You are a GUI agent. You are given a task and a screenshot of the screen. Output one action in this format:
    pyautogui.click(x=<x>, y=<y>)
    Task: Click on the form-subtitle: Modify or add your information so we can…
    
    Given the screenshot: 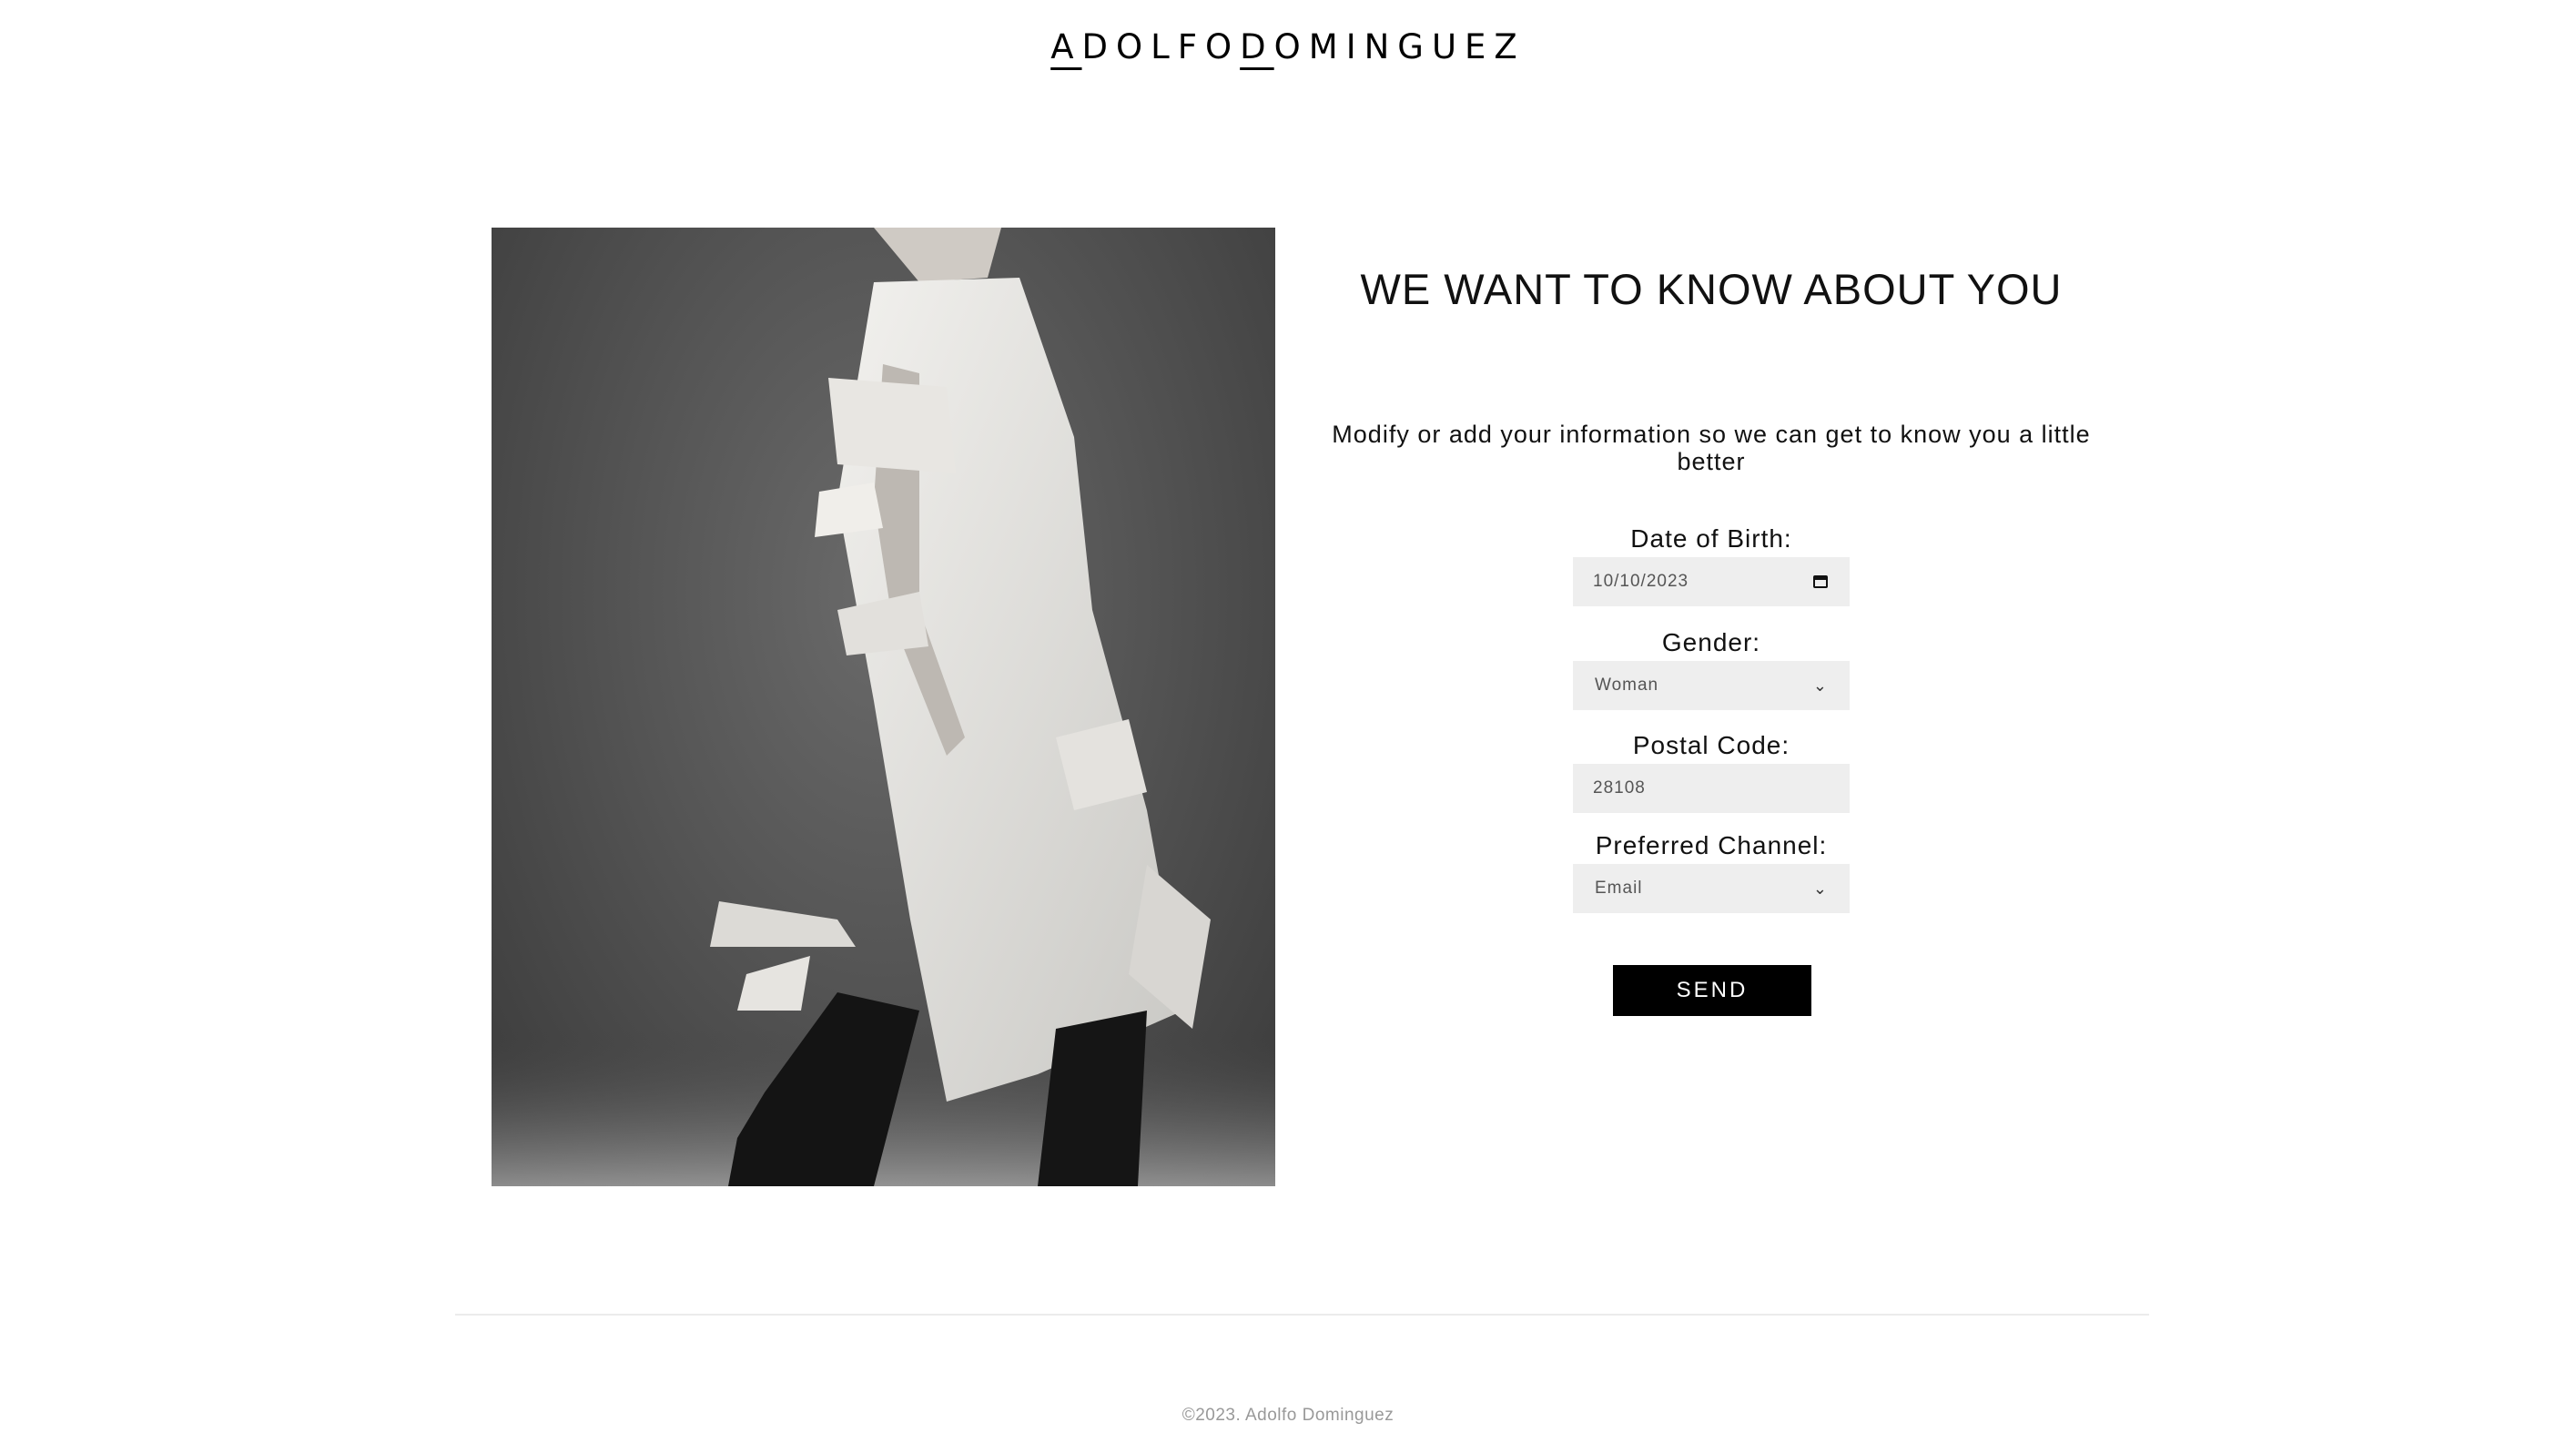 What is the action you would take?
    pyautogui.click(x=1711, y=448)
    